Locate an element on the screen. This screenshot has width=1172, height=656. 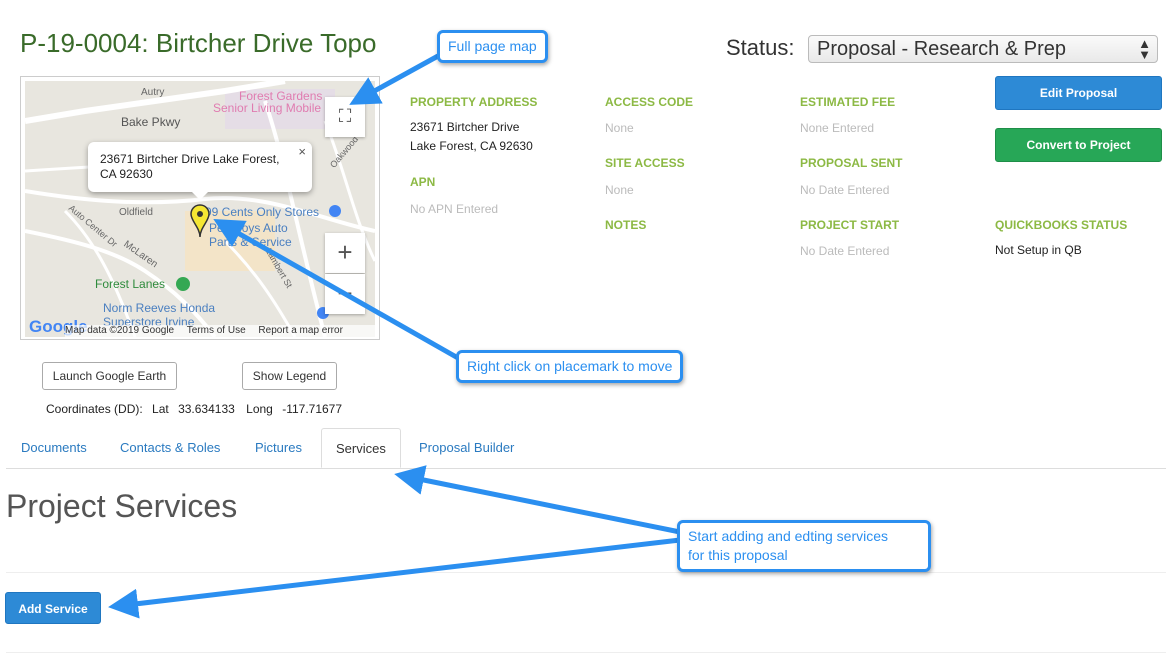
callout-full-page-map: Full page map is located at coordinates (492, 46).